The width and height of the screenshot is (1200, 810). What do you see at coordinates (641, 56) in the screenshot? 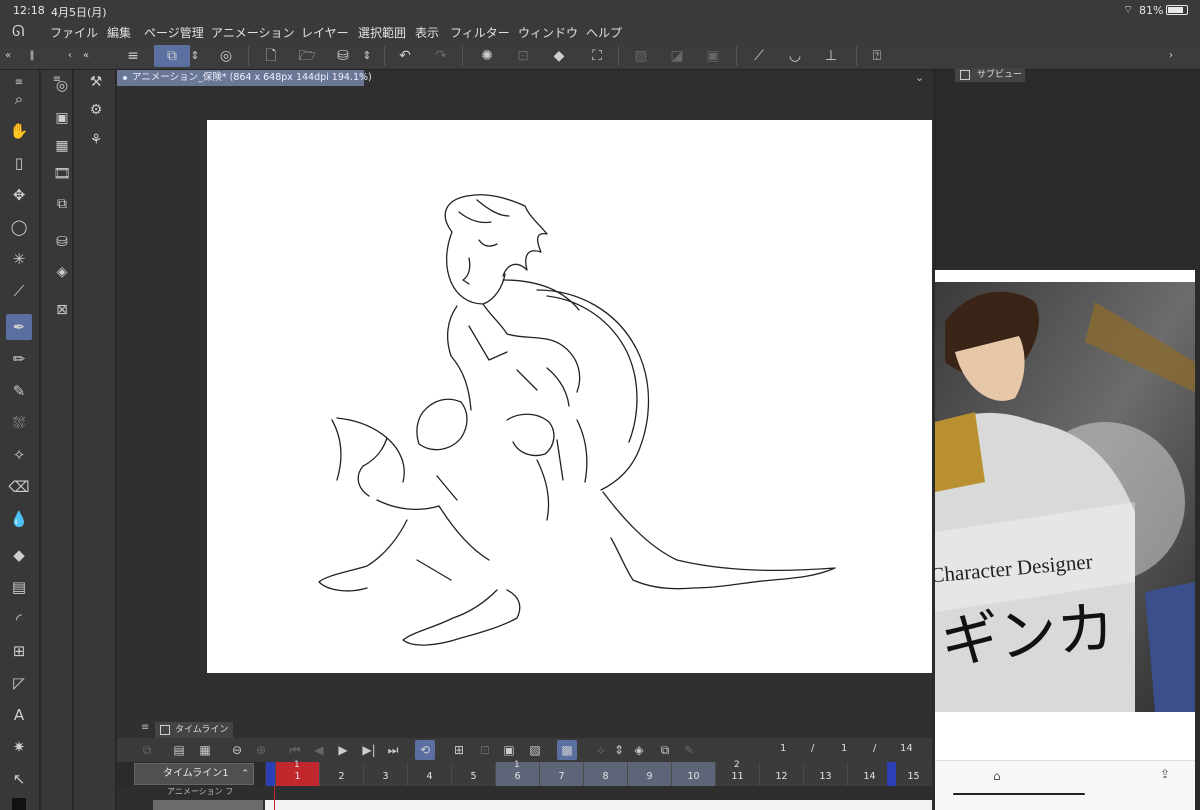
I see `deselect-icon: ▨` at bounding box center [641, 56].